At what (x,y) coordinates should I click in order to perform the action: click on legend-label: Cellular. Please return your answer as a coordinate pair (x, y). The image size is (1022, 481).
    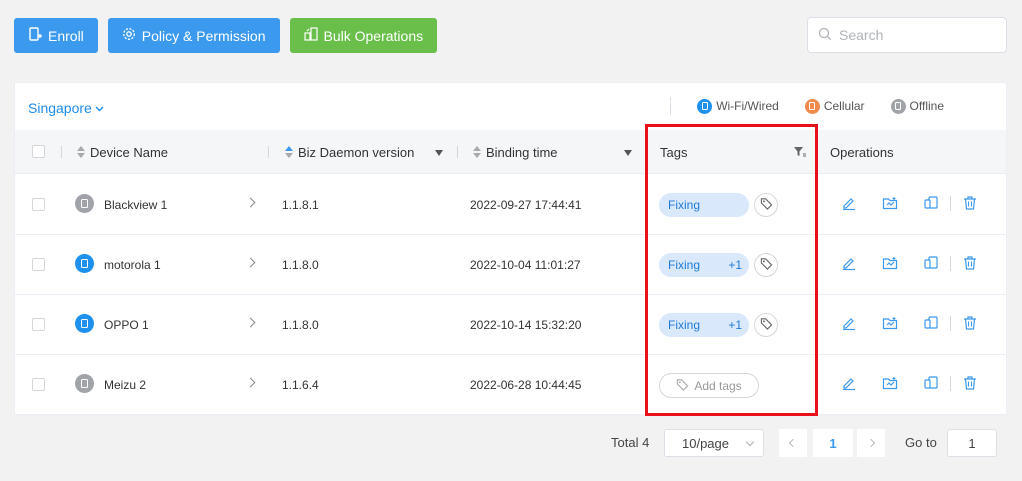
    Looking at the image, I should click on (844, 106).